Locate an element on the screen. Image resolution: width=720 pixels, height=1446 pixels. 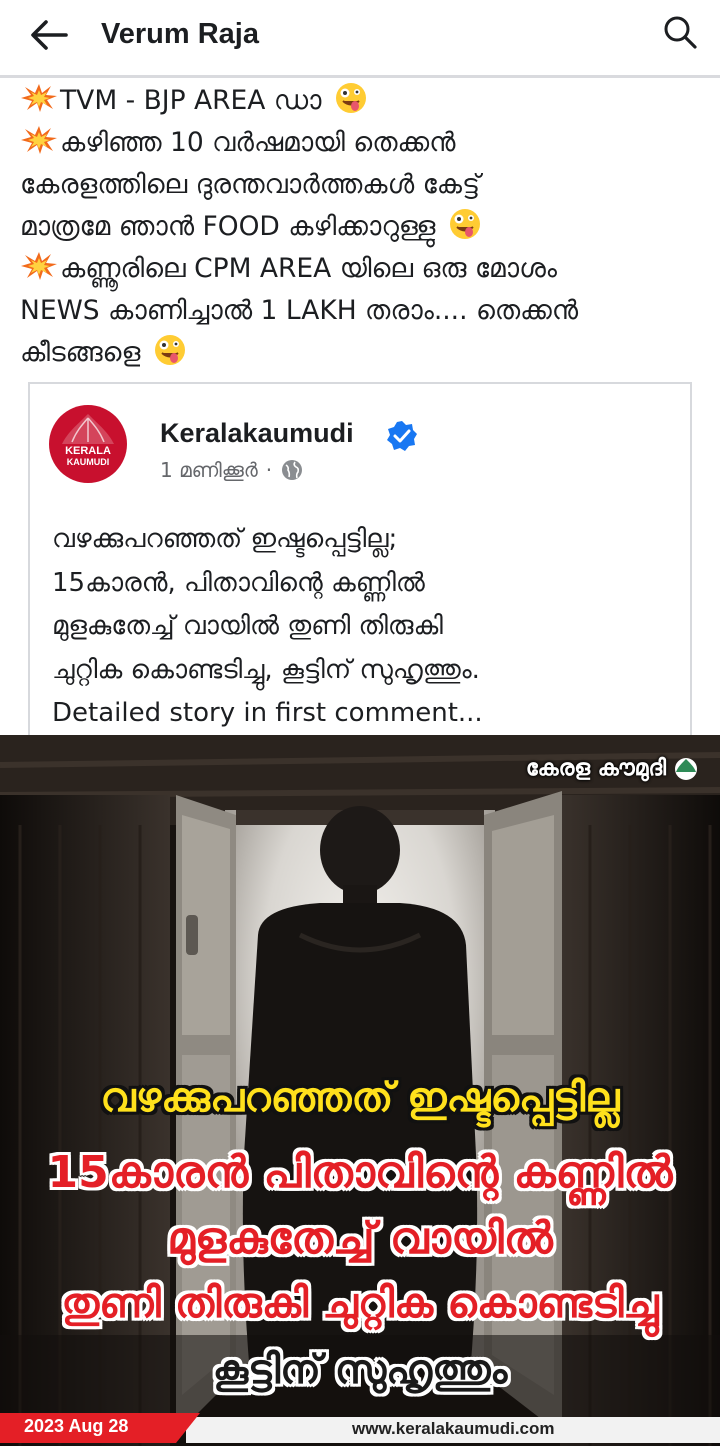
page-name: Keralakaumudi is located at coordinates (257, 433).